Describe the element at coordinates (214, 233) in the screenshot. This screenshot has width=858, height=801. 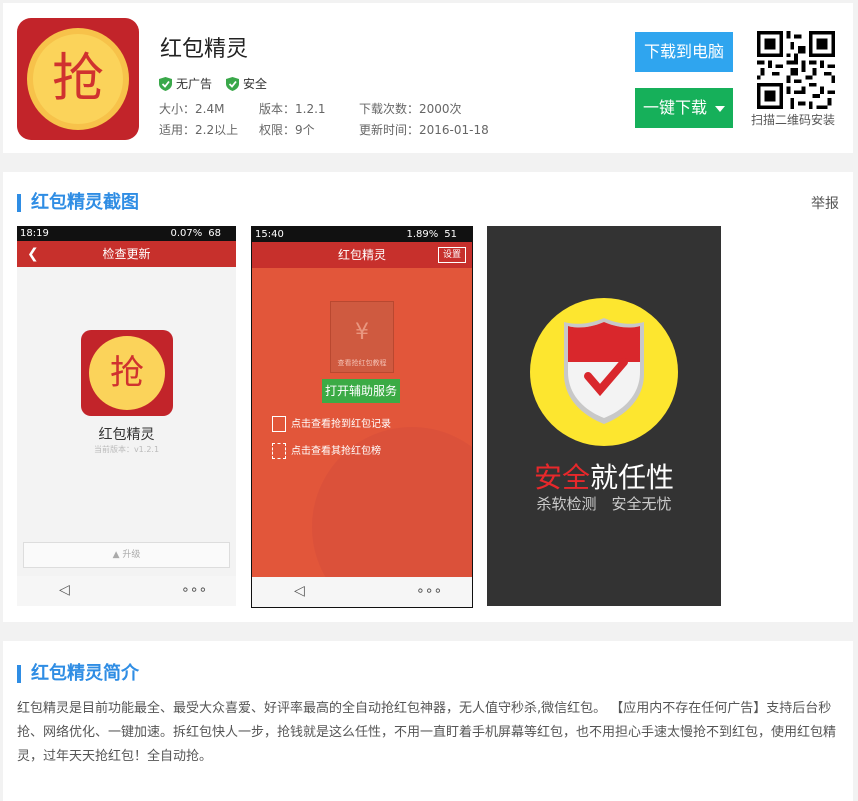
I see `battery-level: 68` at that location.